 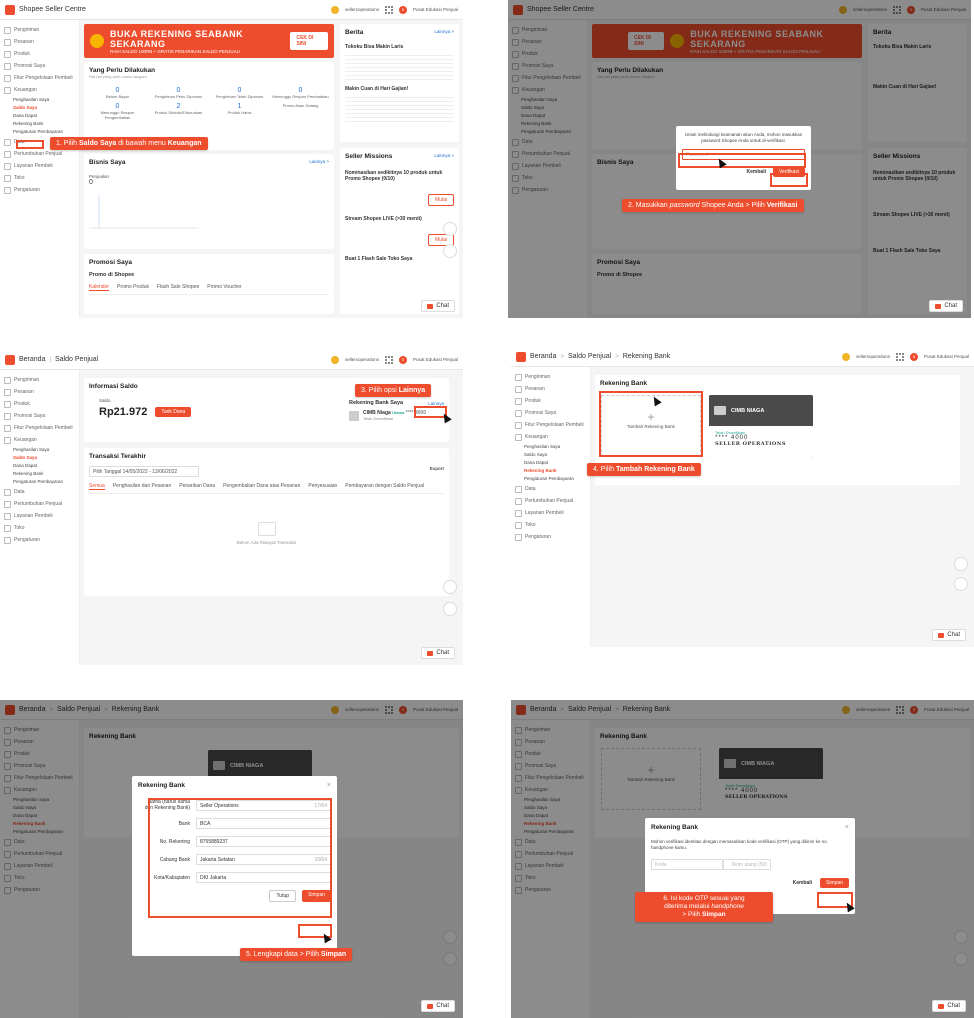 What do you see at coordinates (52, 9) in the screenshot?
I see `brand-title: Shopee Seller Centre` at bounding box center [52, 9].